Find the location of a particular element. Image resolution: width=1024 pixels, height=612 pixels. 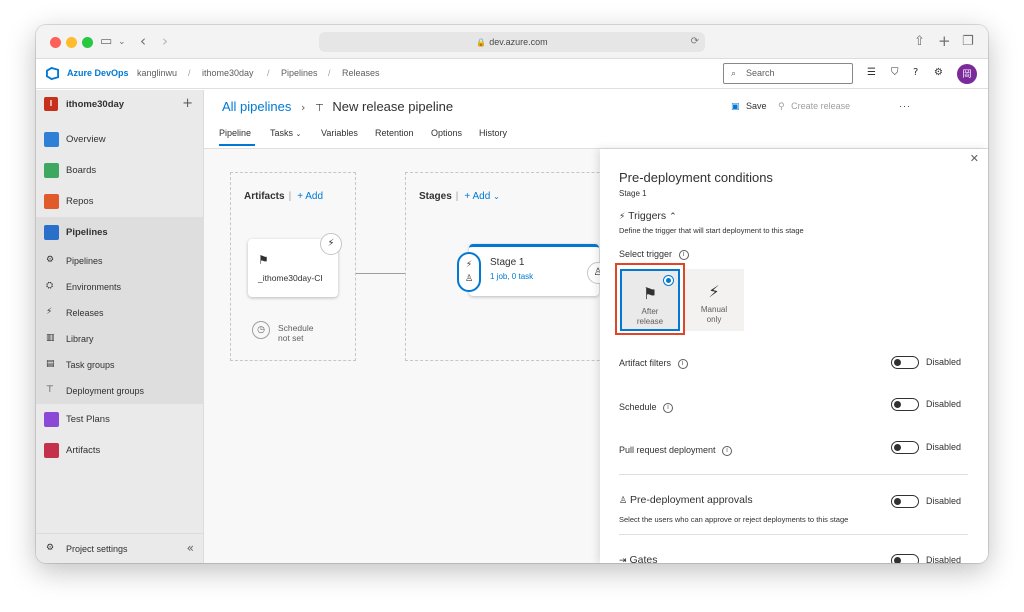

gates-state: Disabled is located at coordinates (944, 559).